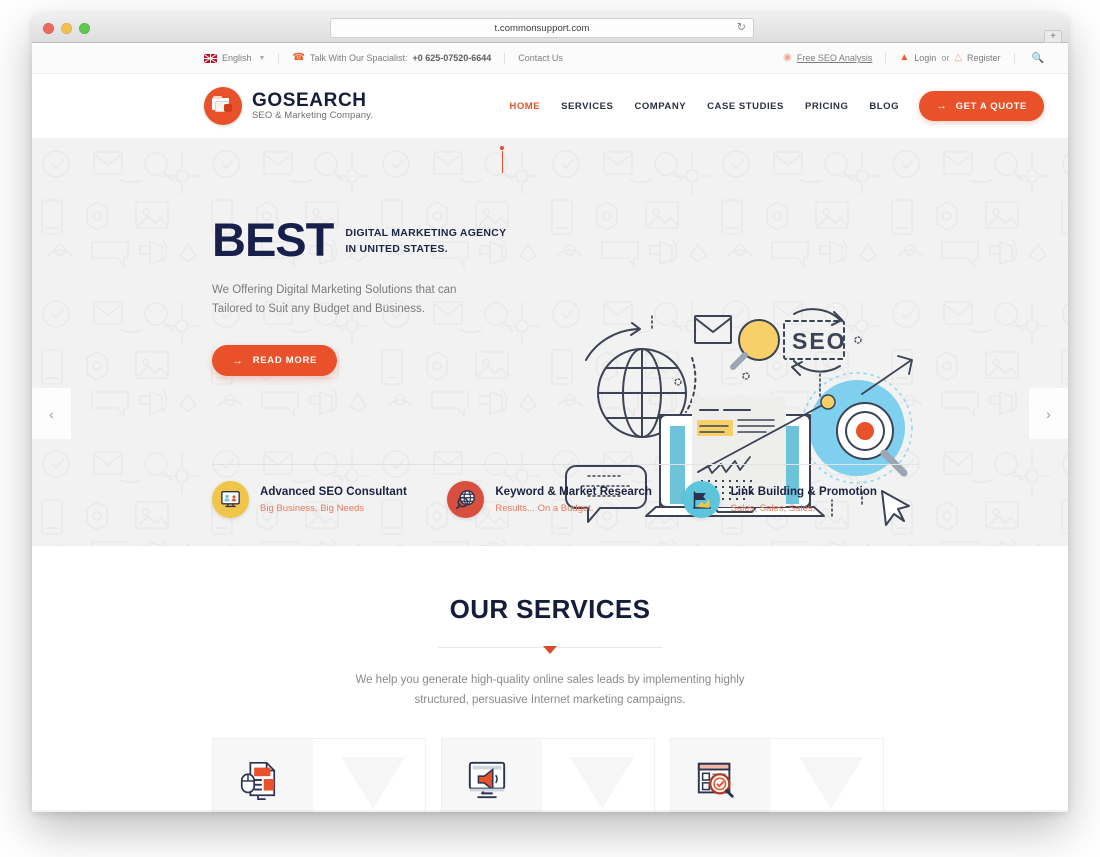 The height and width of the screenshot is (857, 1100). Describe the element at coordinates (587, 106) in the screenshot. I see `nav-item-services: SERVICES` at that location.